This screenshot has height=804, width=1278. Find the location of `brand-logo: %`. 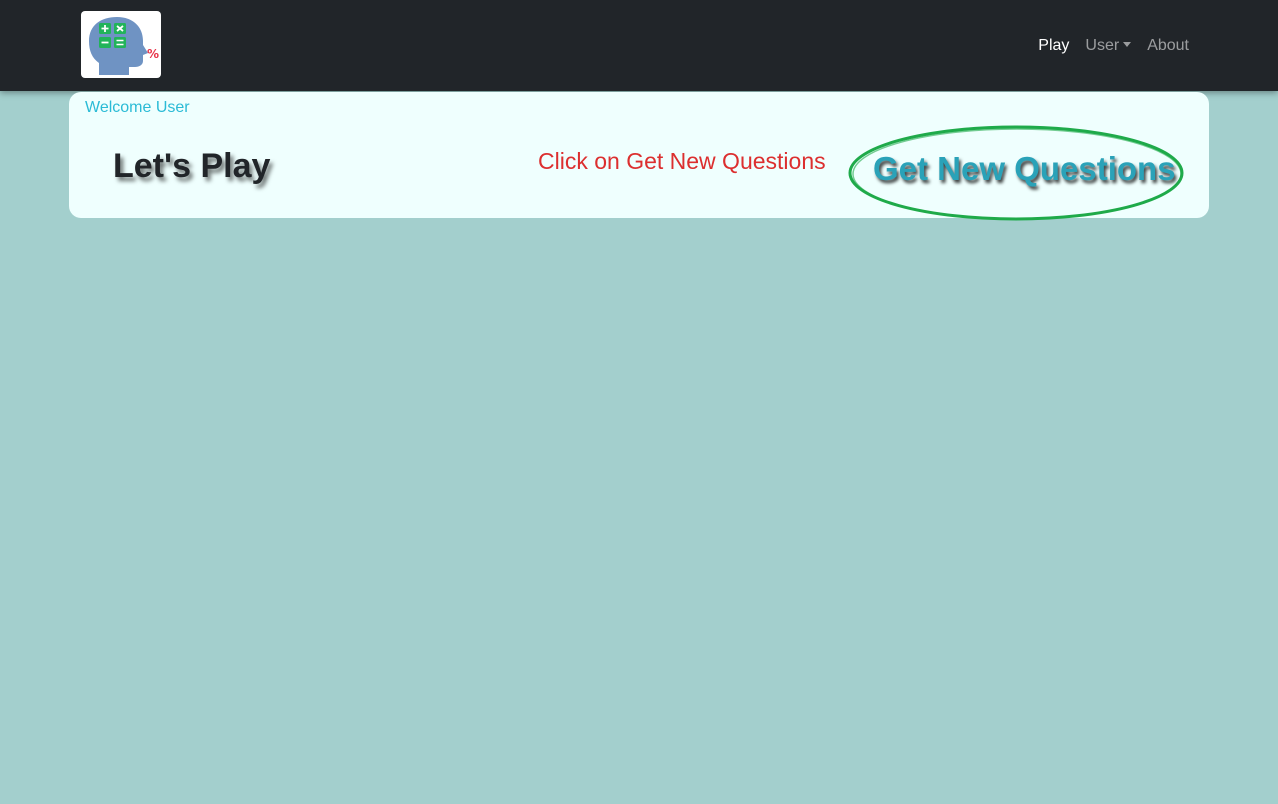

brand-logo: % is located at coordinates (121, 44).